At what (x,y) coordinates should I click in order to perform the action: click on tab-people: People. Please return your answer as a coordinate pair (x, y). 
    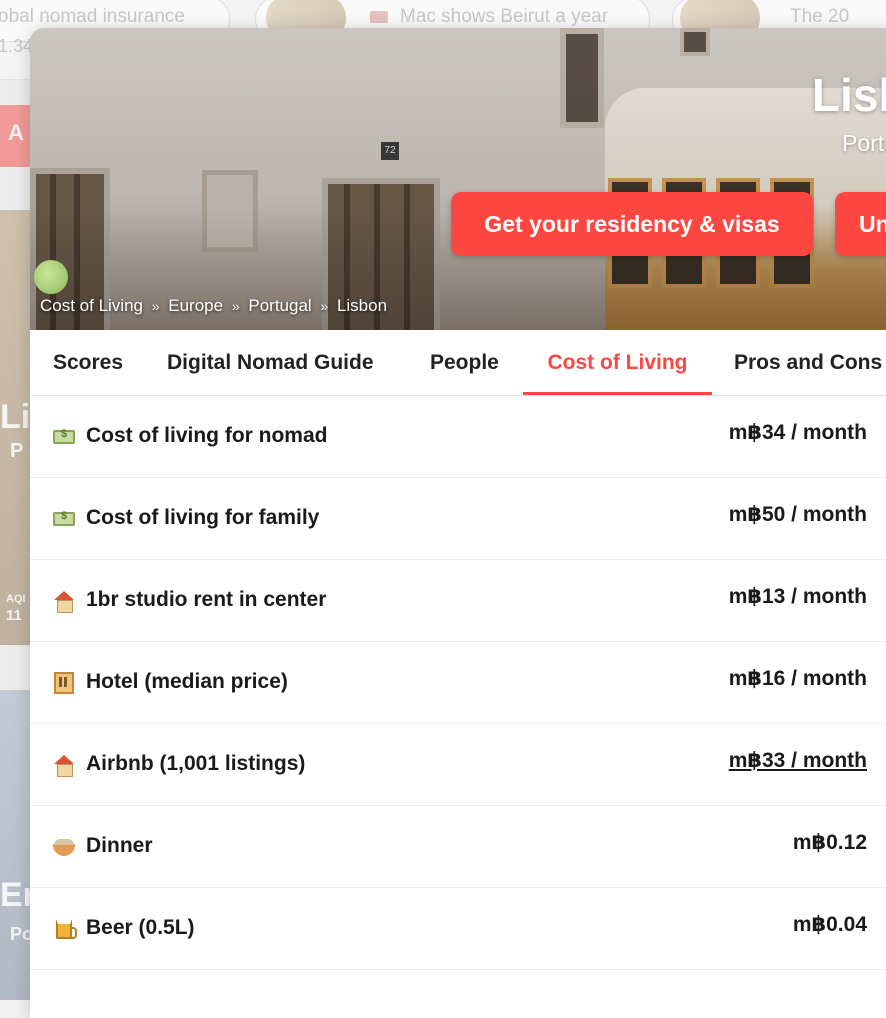
    Looking at the image, I should click on (464, 363).